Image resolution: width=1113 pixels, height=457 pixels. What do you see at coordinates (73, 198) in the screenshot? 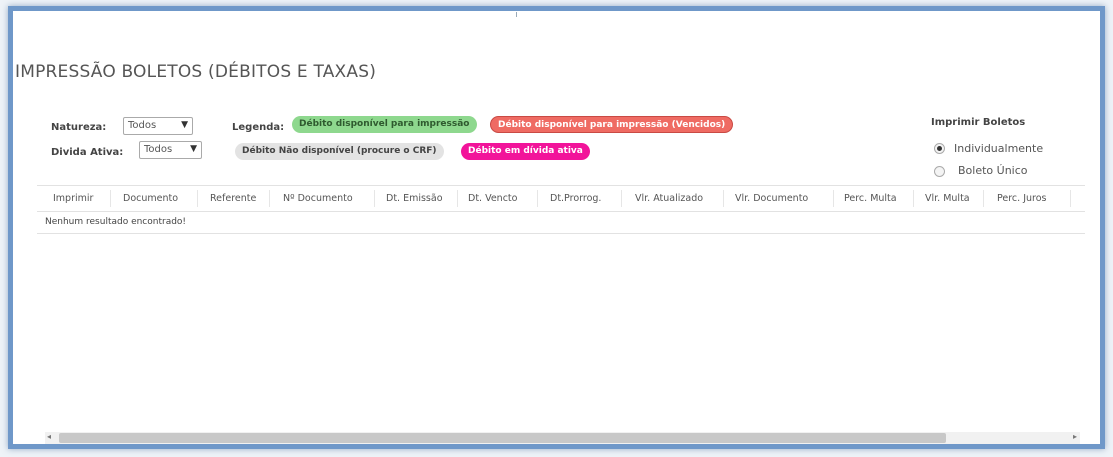
I see `col-imprimir: Imprimir` at bounding box center [73, 198].